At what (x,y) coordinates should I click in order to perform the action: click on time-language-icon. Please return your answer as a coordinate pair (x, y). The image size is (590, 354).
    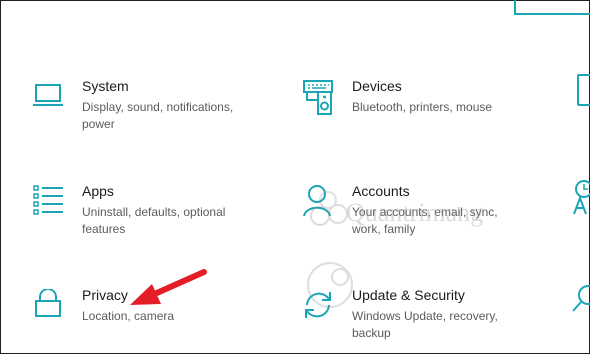
    Looking at the image, I should click on (580, 198).